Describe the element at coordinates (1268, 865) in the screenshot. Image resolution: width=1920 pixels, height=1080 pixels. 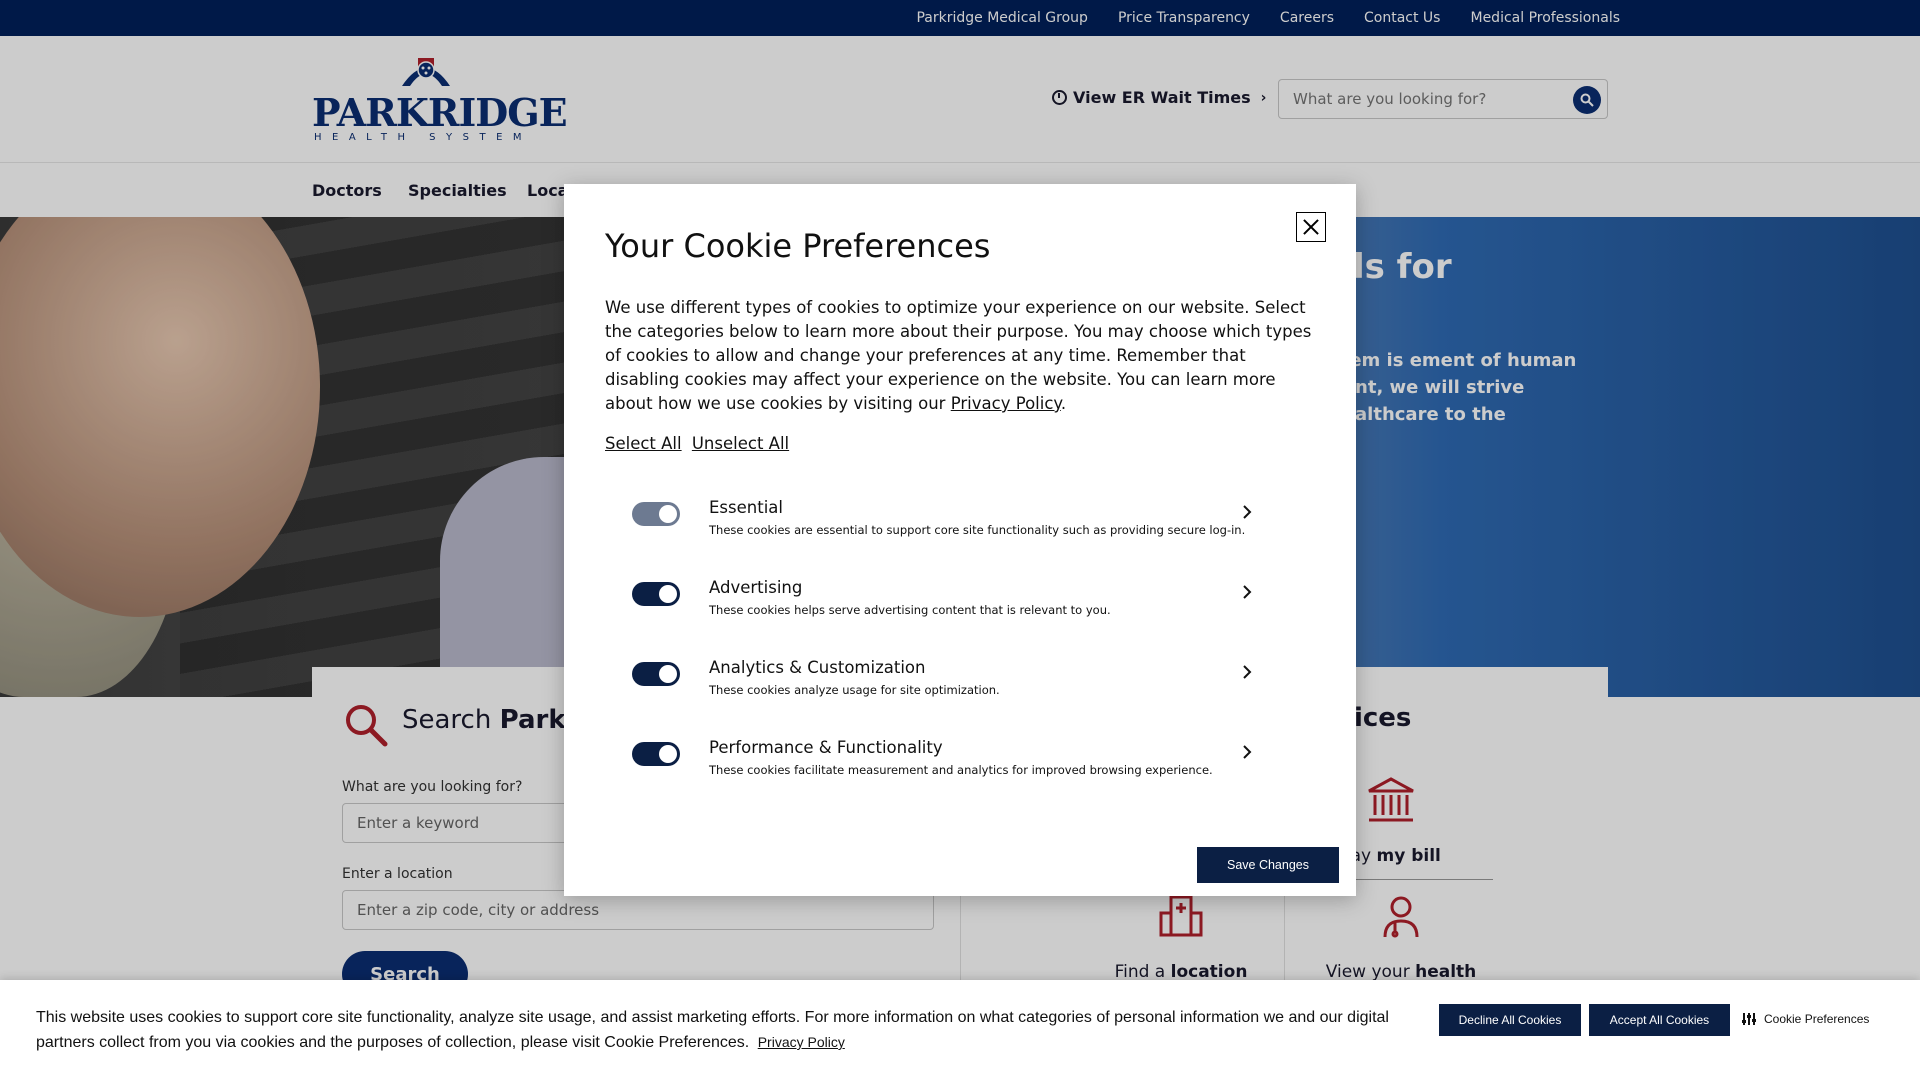
I see `save-changes-button: Save Changes` at that location.